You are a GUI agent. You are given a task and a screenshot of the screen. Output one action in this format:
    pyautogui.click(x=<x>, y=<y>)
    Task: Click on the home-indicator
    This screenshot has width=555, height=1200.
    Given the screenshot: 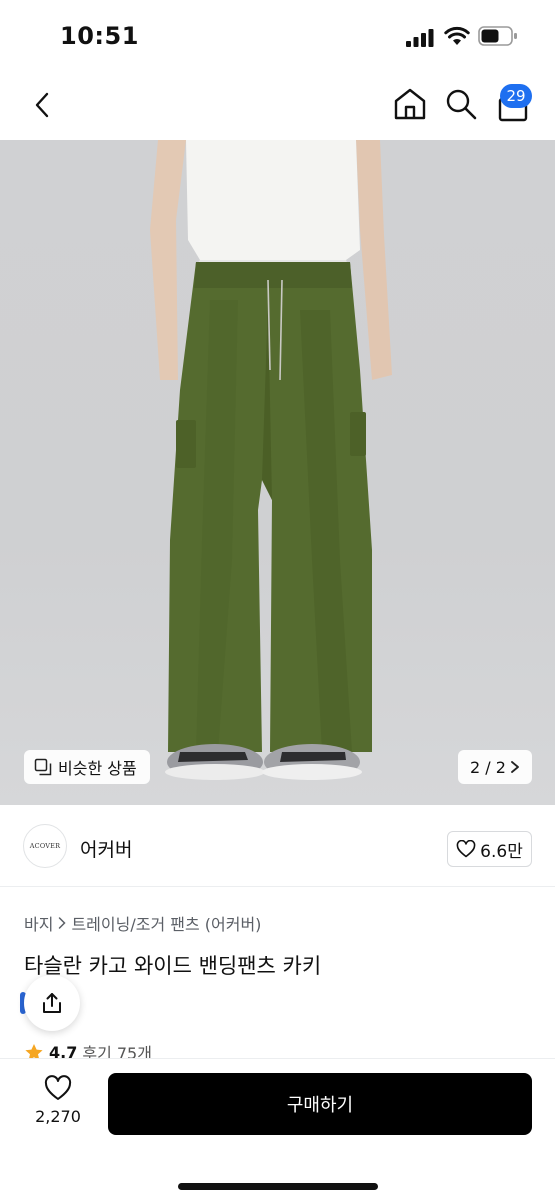 What is the action you would take?
    pyautogui.click(x=278, y=1186)
    